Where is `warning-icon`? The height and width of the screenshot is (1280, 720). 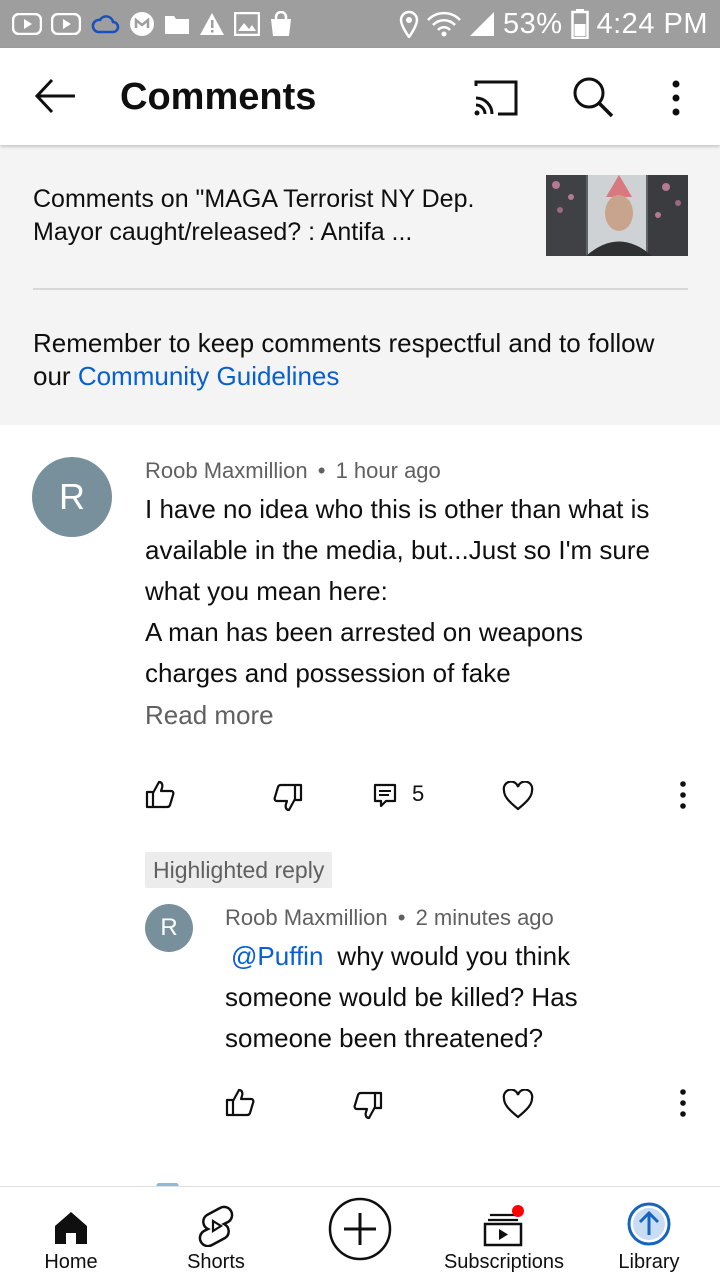 warning-icon is located at coordinates (212, 24).